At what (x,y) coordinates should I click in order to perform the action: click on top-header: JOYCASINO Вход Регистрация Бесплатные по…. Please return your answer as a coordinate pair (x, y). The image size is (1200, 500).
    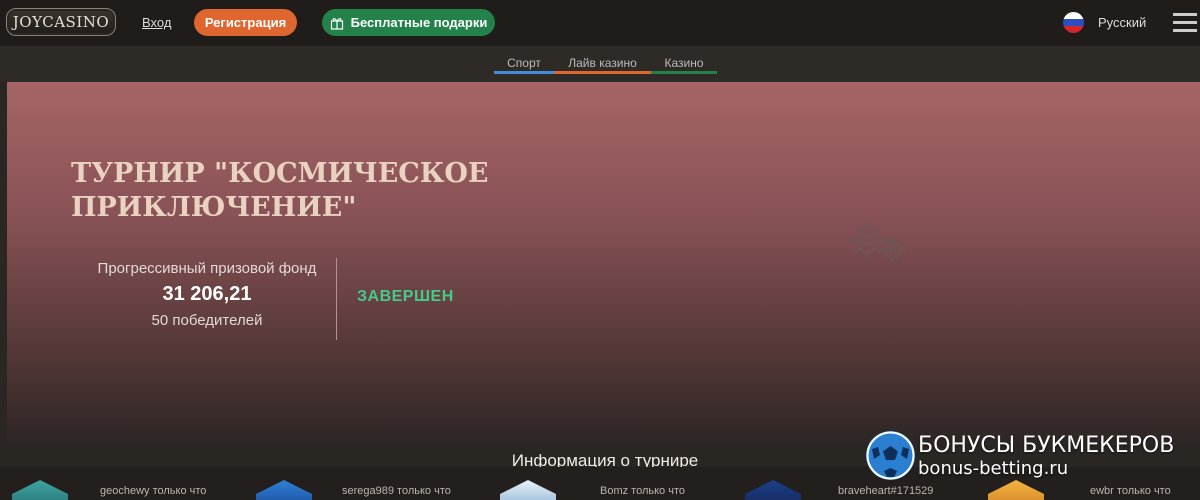
    Looking at the image, I should click on (600, 23).